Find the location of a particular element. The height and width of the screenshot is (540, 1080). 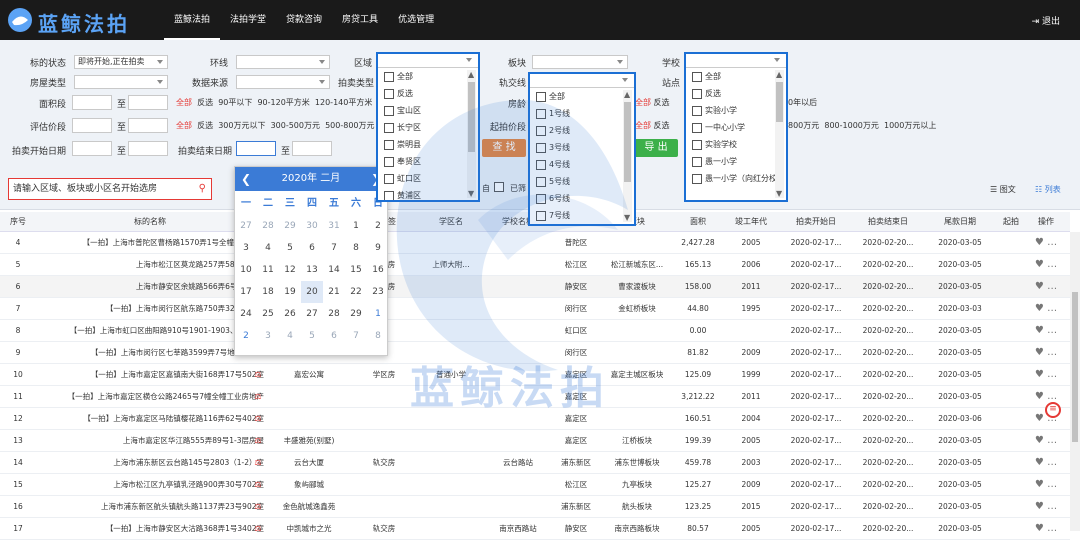

calendar-day: 14 is located at coordinates (334, 270).